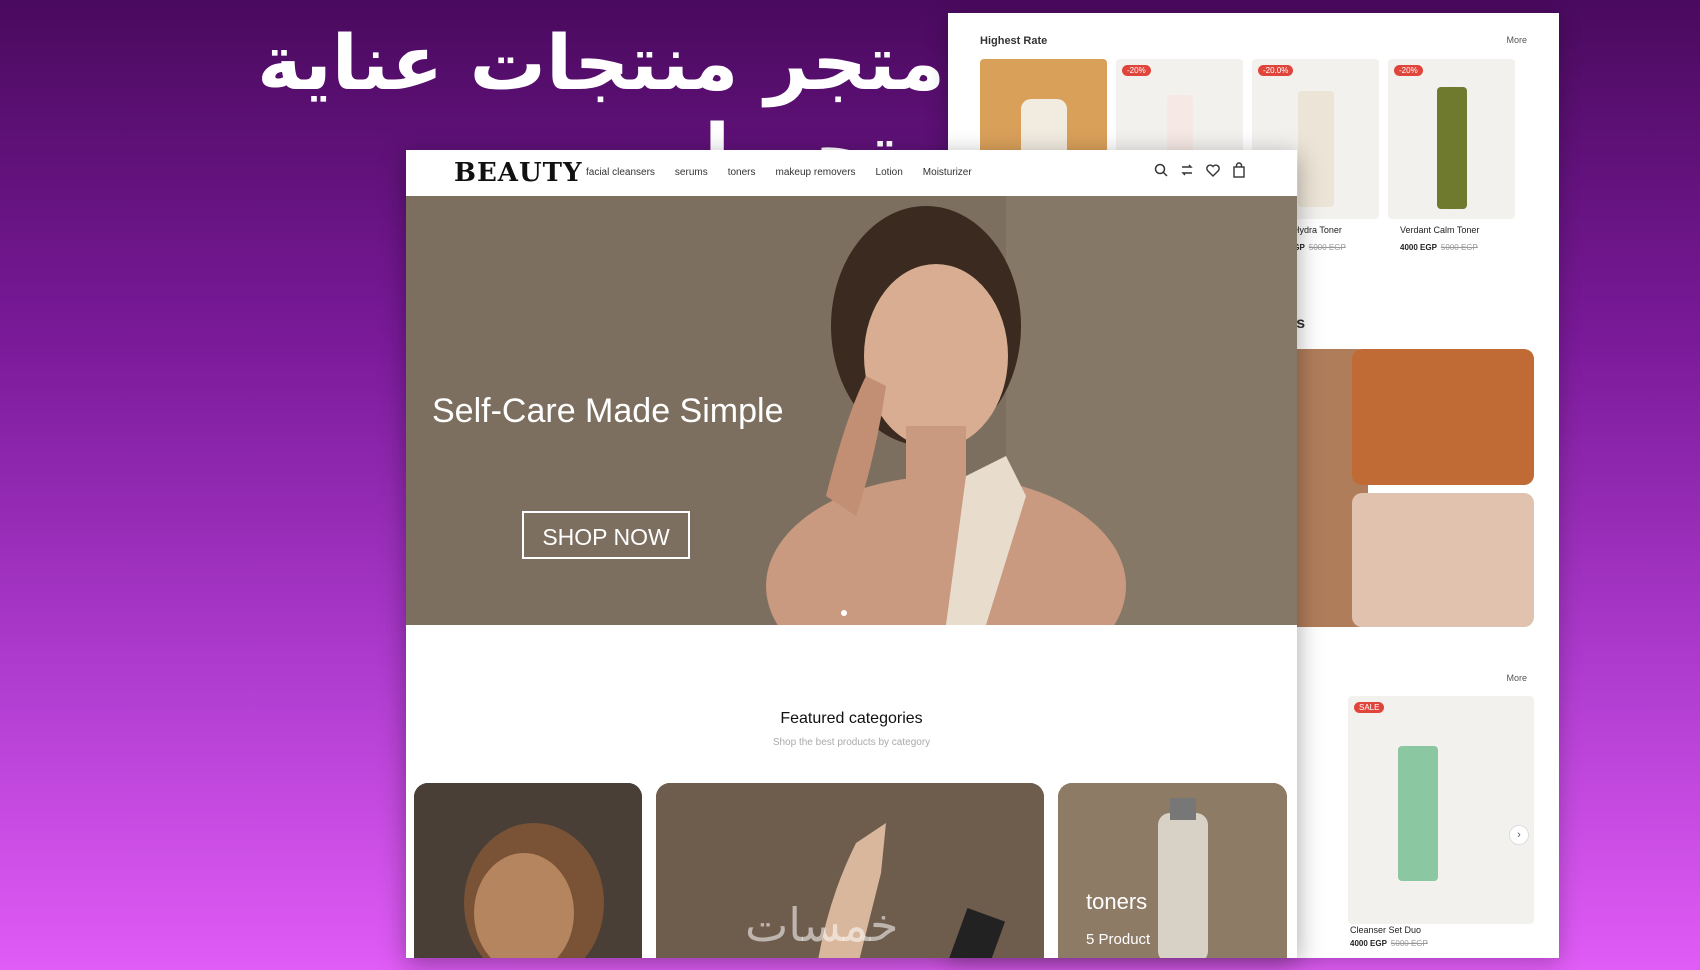 This screenshot has height=970, width=1700. Describe the element at coordinates (1161, 170) in the screenshot. I see `search-icon` at that location.